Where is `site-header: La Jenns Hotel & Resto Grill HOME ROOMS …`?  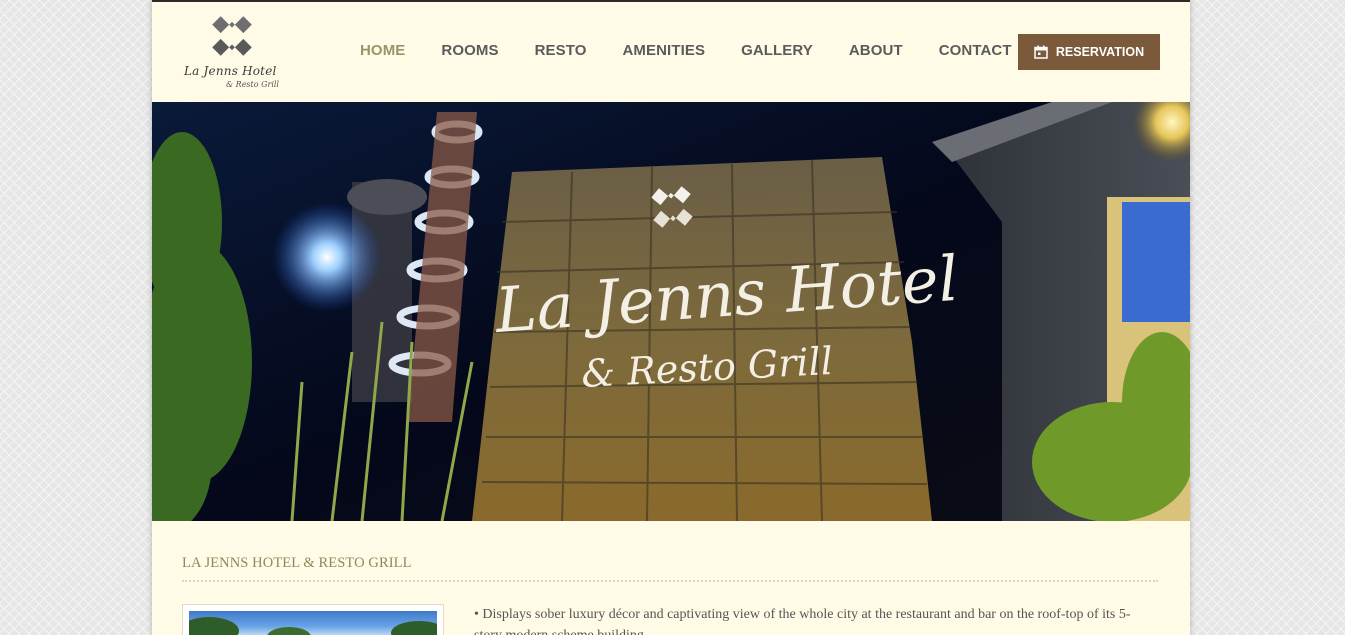
site-header: La Jenns Hotel & Resto Grill HOME ROOMS … is located at coordinates (671, 52).